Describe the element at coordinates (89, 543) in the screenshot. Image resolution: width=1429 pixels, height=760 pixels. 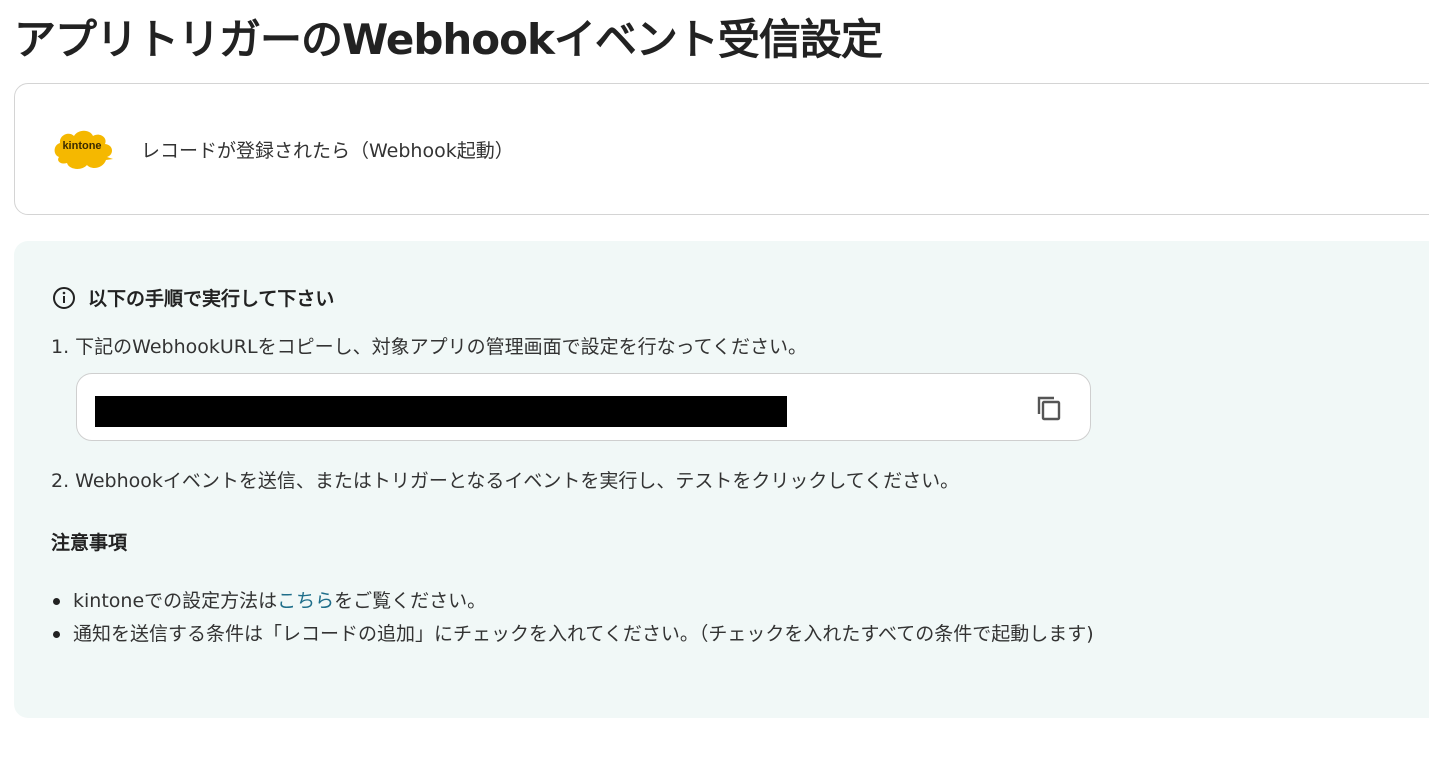
I see `notes-heading: 注意事項` at that location.